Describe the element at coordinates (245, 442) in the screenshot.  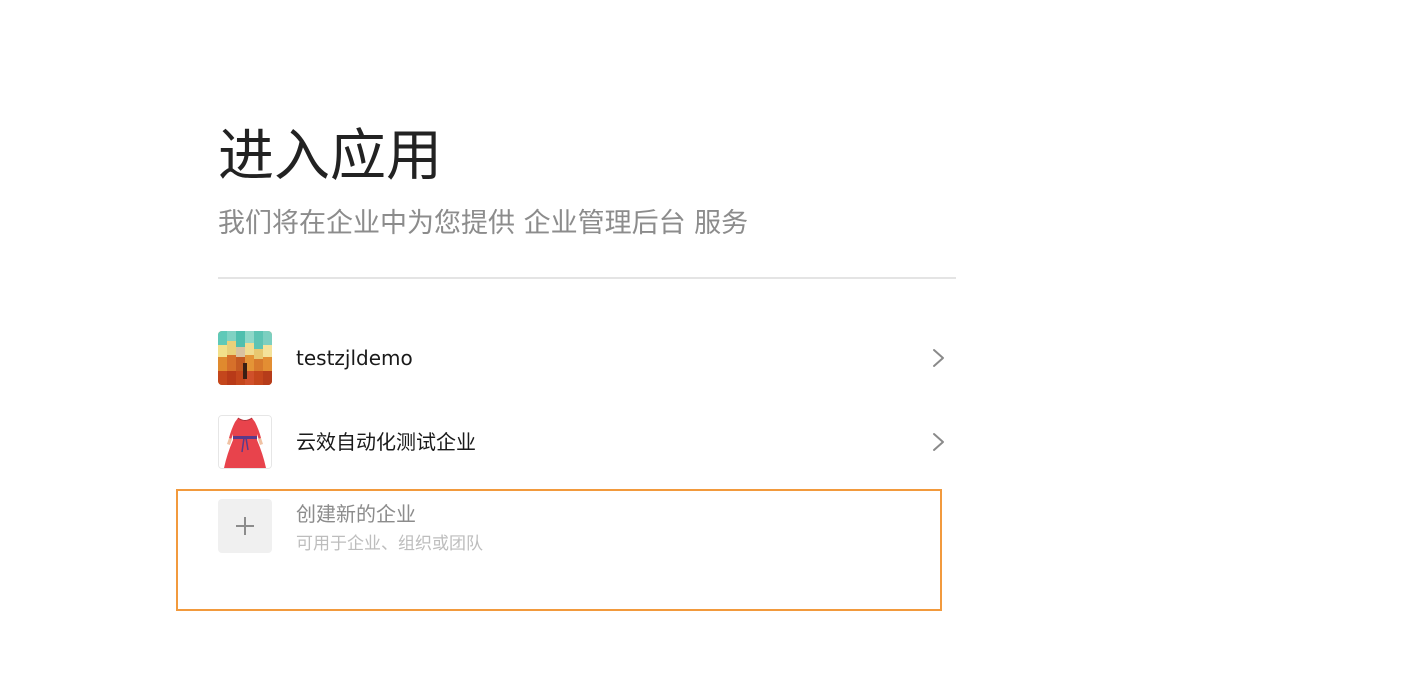
I see `org-avatar-red-dress` at that location.